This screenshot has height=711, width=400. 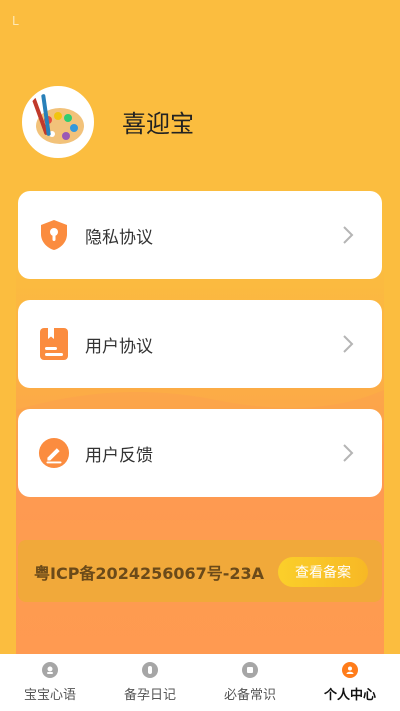 I want to click on tab-baby-words: 宝宝心语, so click(x=50, y=682).